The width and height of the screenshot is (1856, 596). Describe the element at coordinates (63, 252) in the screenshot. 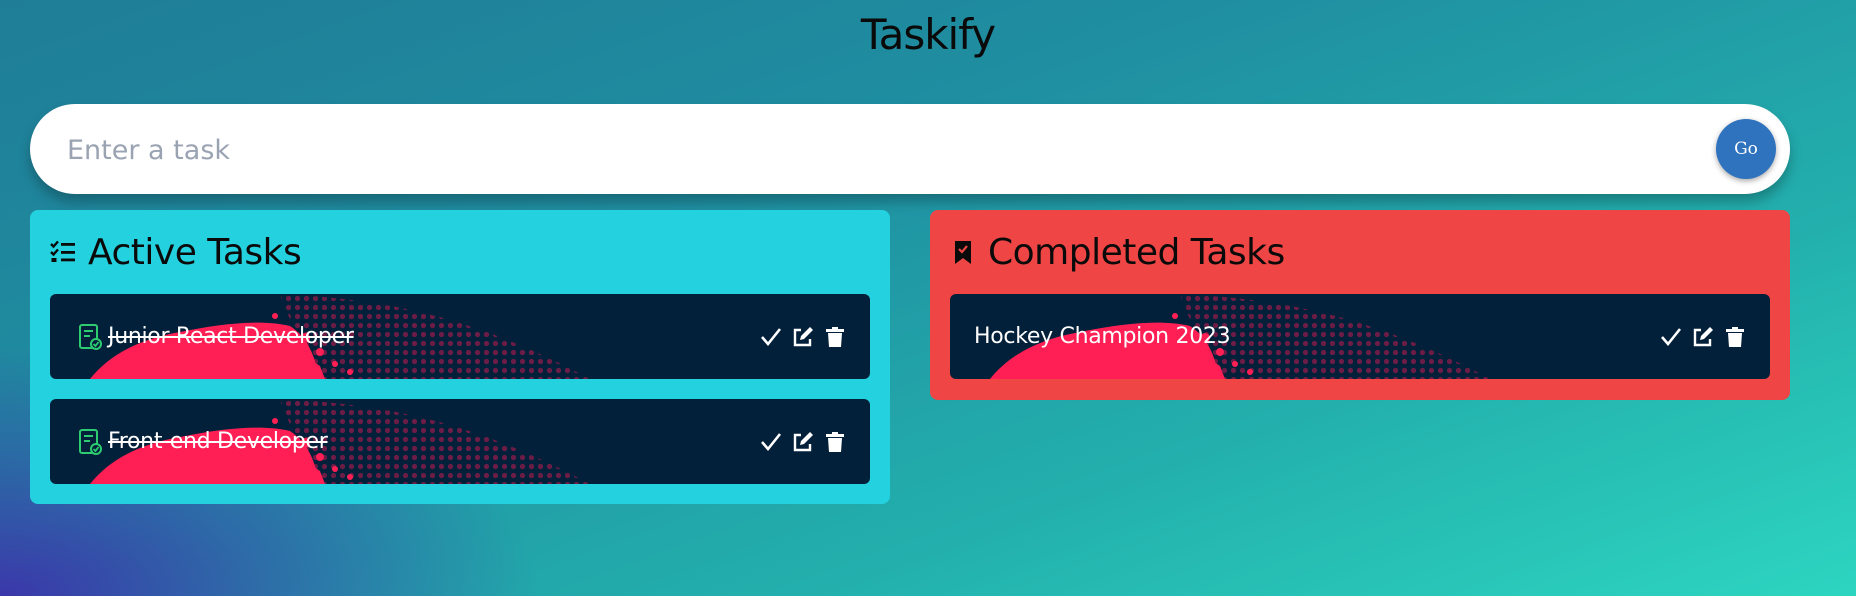

I see `checklist-icon` at that location.